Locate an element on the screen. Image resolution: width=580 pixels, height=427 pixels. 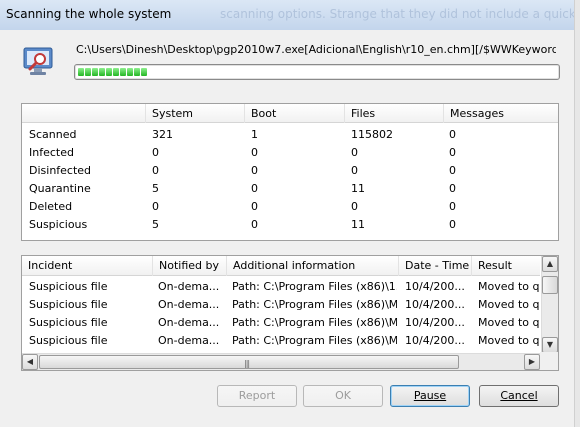
arrow-up-icon: ▲ is located at coordinates (550, 264).